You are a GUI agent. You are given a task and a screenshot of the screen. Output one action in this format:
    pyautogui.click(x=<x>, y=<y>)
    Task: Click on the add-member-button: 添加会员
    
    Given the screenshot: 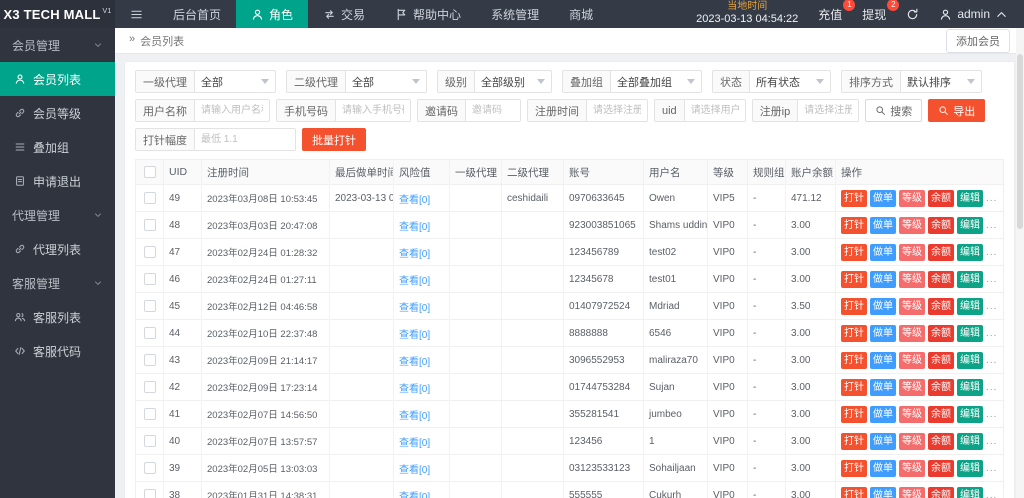 What is the action you would take?
    pyautogui.click(x=978, y=40)
    